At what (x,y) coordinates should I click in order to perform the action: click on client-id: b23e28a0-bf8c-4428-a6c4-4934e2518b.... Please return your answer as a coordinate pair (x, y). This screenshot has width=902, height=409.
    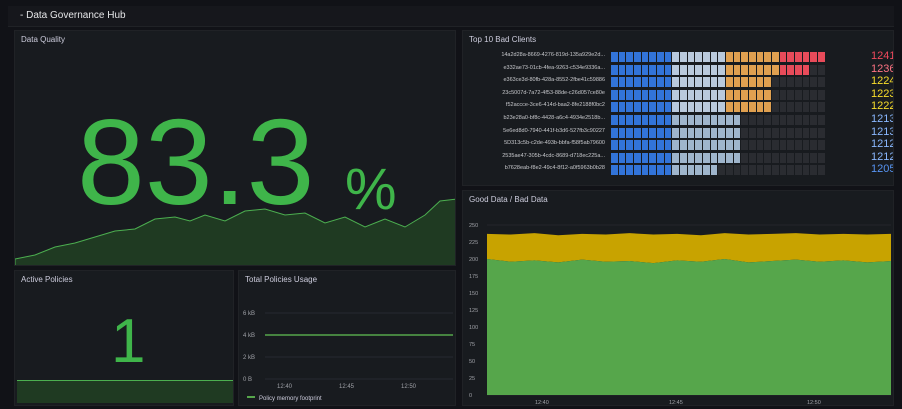
    Looking at the image, I should click on (554, 118).